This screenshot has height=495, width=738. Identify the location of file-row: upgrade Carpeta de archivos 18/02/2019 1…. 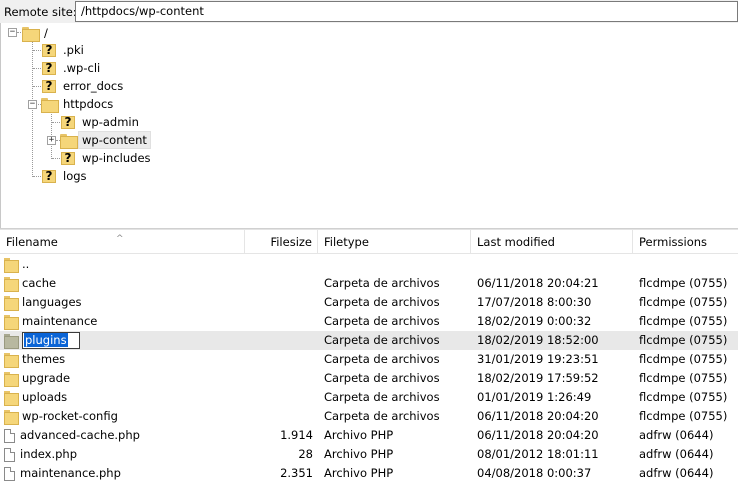
(369, 378).